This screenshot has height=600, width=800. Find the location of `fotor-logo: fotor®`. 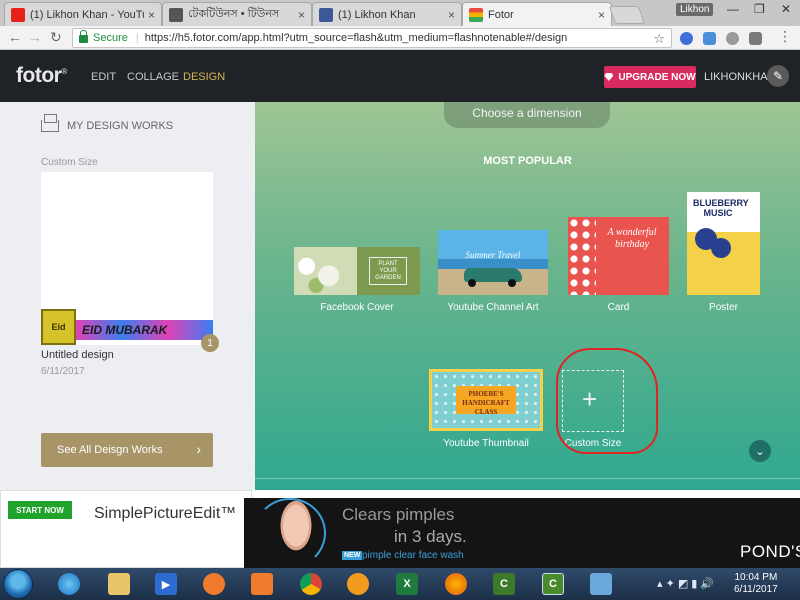

fotor-logo: fotor® is located at coordinates (41, 76).